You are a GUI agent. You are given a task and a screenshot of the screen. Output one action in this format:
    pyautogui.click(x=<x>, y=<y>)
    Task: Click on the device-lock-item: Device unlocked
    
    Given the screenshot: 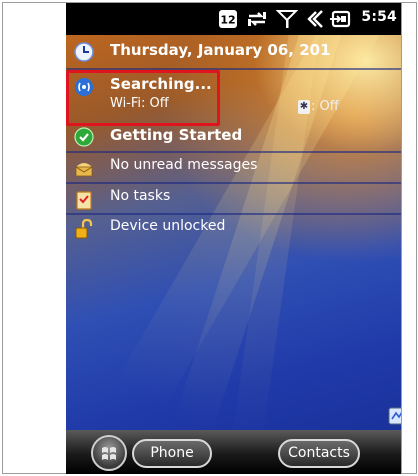 What is the action you would take?
    pyautogui.click(x=233, y=230)
    